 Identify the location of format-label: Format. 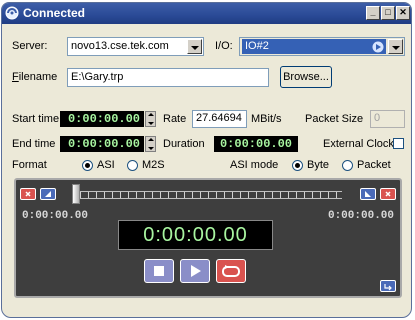
(29, 165).